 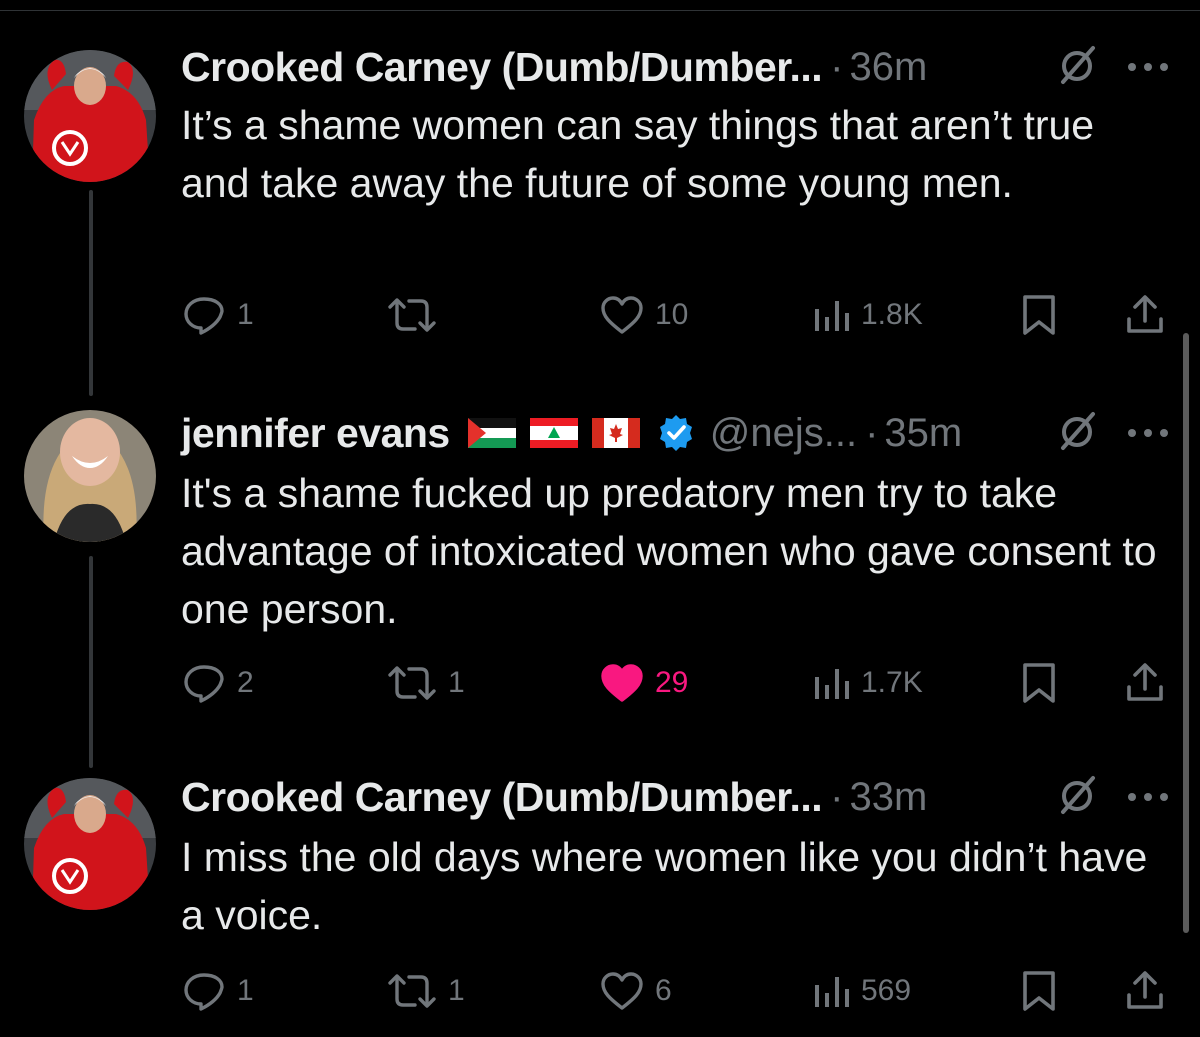 I want to click on like-count: 10, so click(x=672, y=314).